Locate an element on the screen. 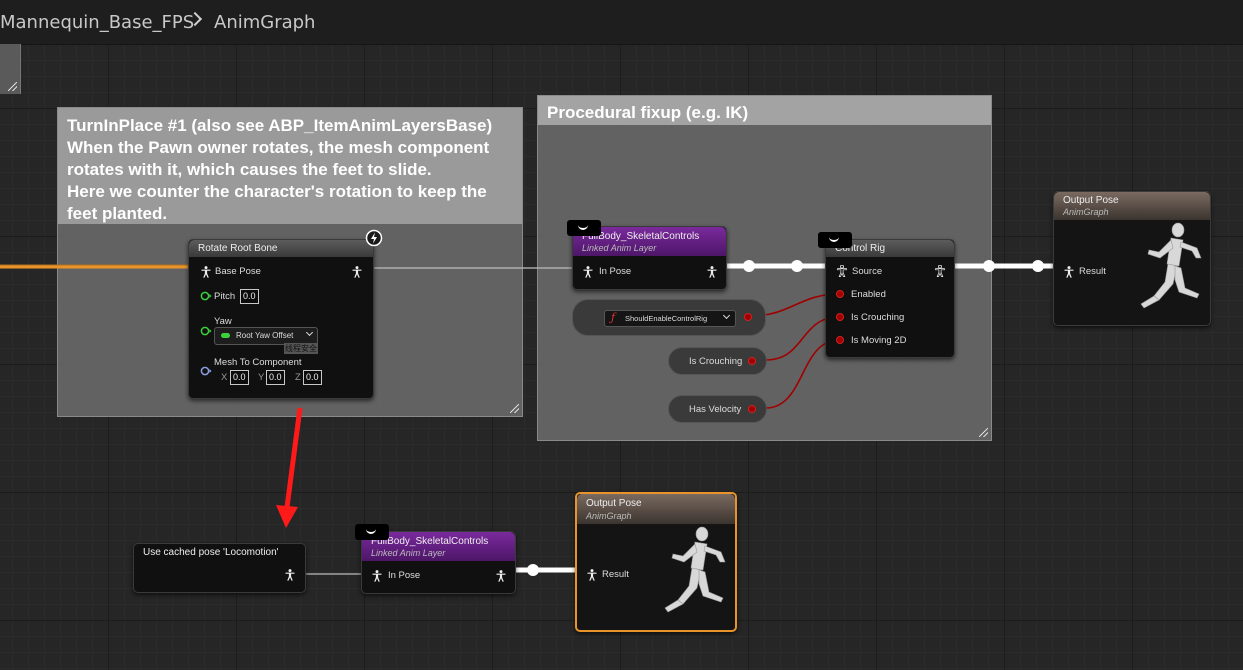 Image resolution: width=1243 pixels, height=670 pixels. mesh-to-component-label: Mesh To Component is located at coordinates (258, 362).